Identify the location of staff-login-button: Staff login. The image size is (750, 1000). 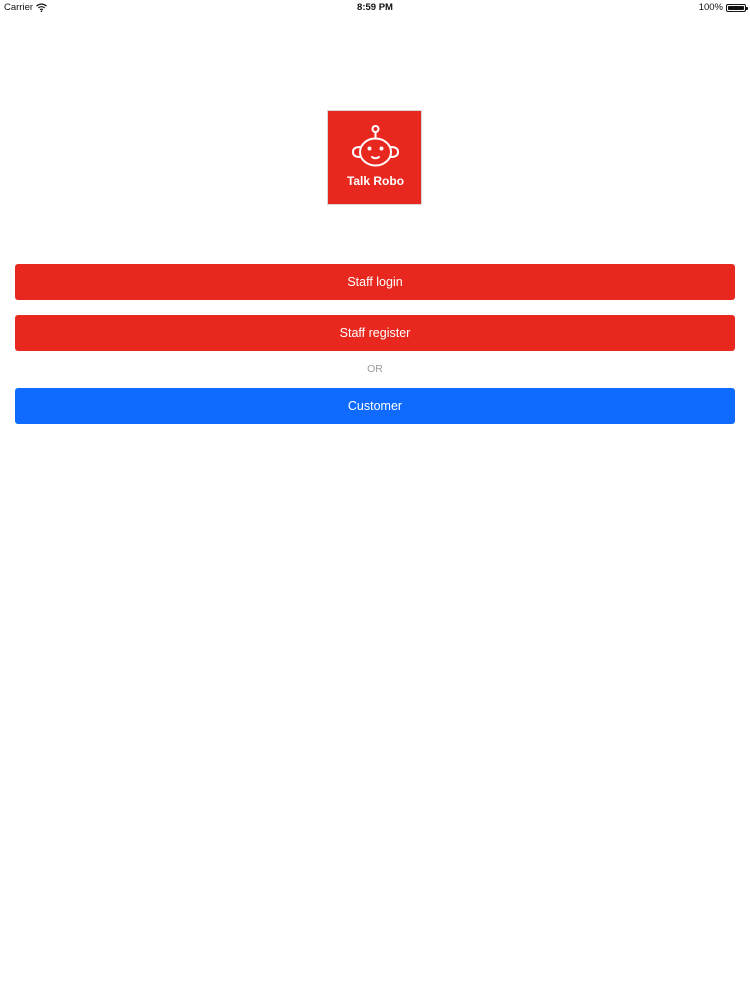
(375, 282).